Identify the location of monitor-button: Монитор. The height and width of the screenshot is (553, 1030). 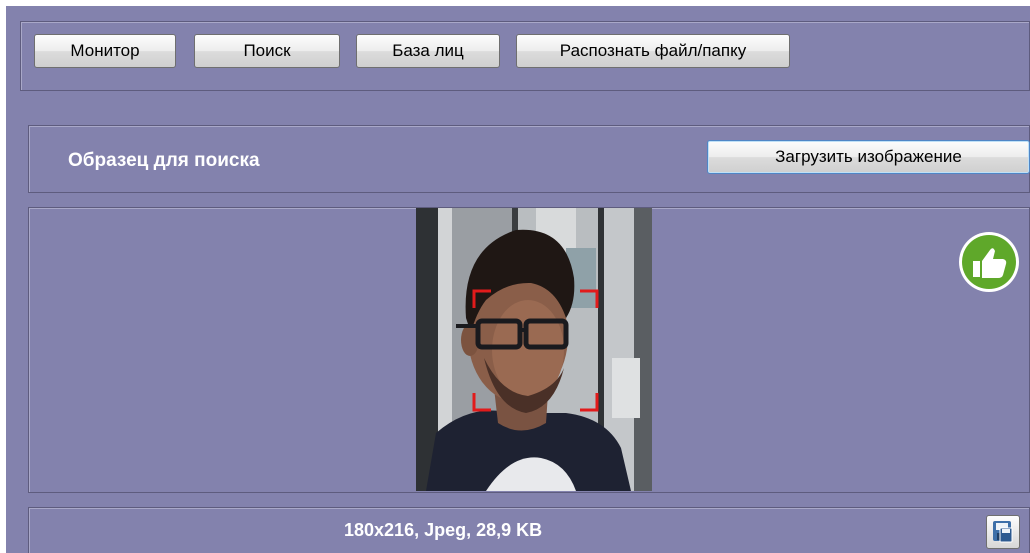
(105, 51).